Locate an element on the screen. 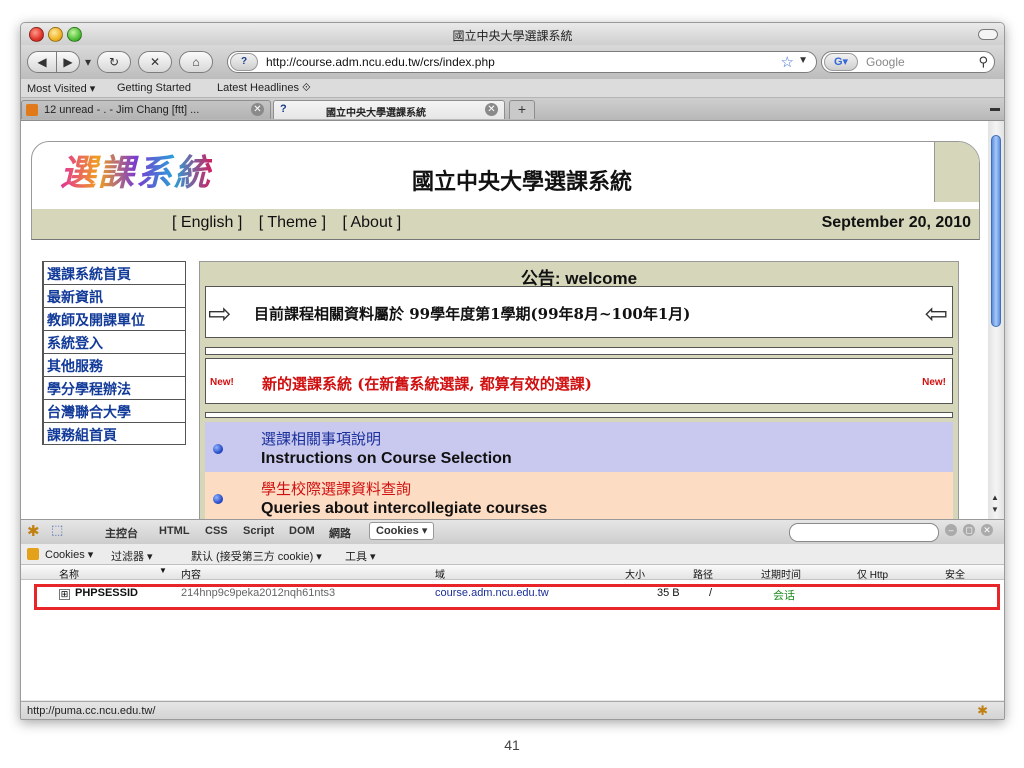 The image size is (1024, 768). default-policy-menu: 默认 (接受第三方 cookie) ▾ is located at coordinates (256, 556).